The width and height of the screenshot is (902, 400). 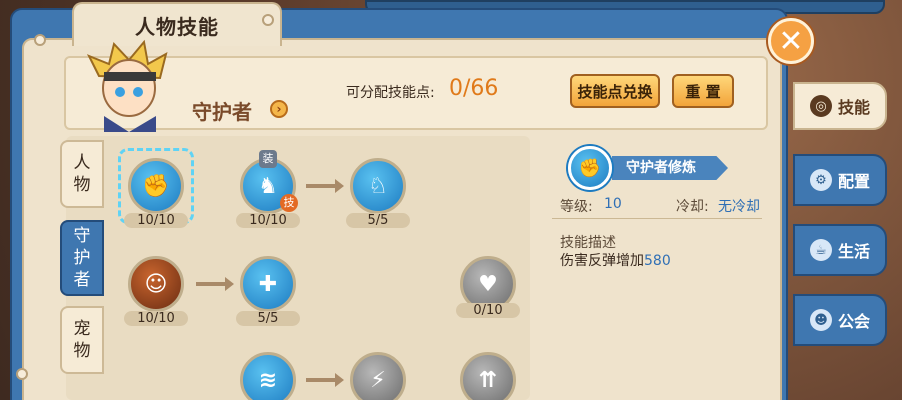 I want to click on skill-mask: ☺, so click(x=156, y=284).